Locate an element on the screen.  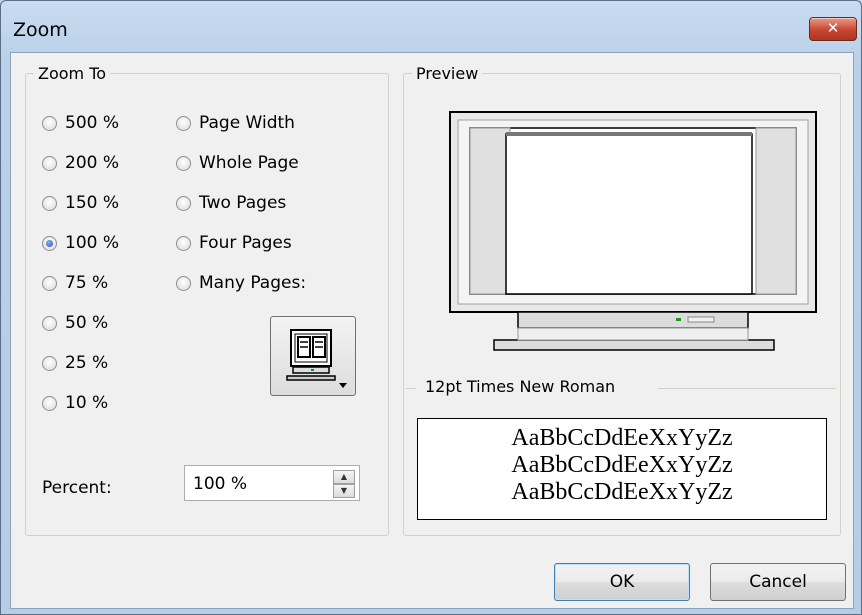
cancel-button: Cancel is located at coordinates (778, 582).